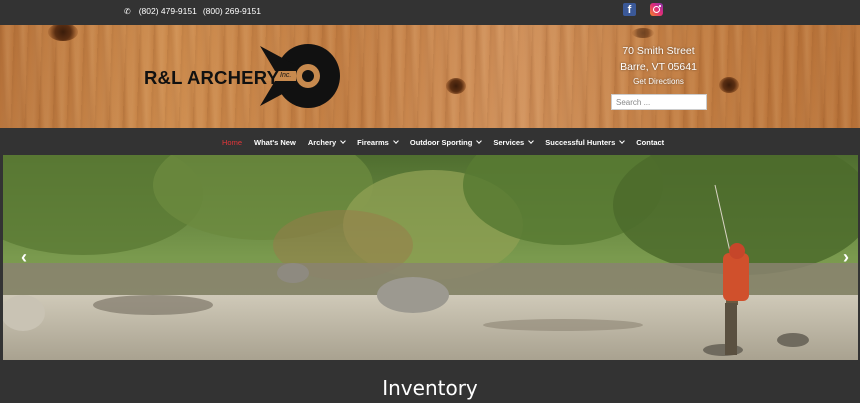 The height and width of the screenshot is (403, 860). I want to click on instagram-icon, so click(656, 9).